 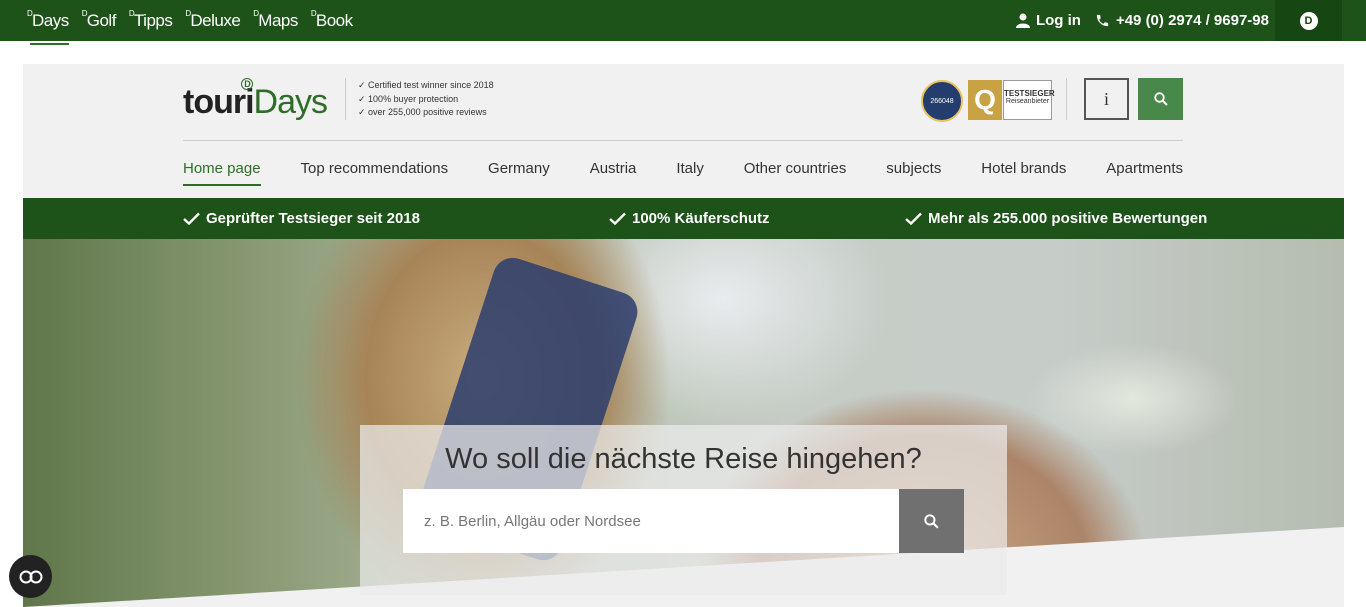 I want to click on brand-tab-days: D Days, so click(x=48, y=22).